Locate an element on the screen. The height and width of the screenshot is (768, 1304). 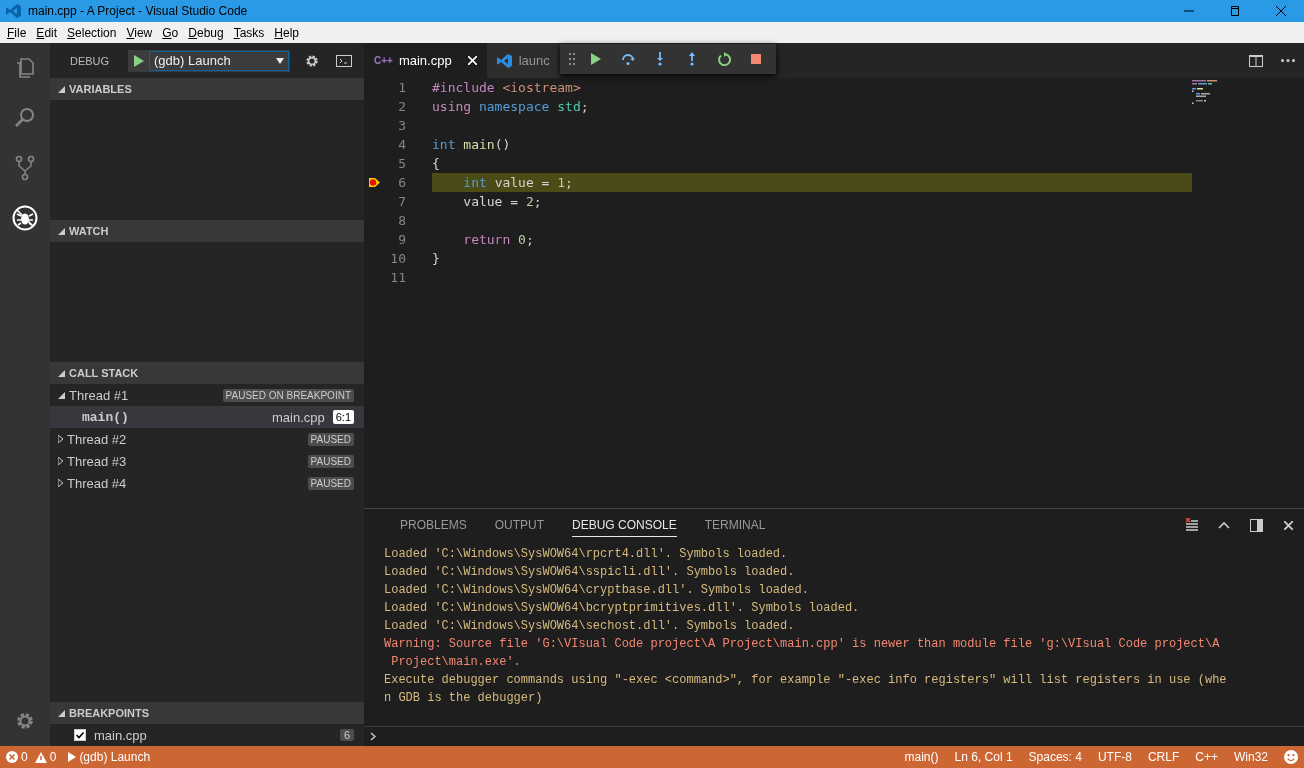
code-line: } is located at coordinates (436, 259).